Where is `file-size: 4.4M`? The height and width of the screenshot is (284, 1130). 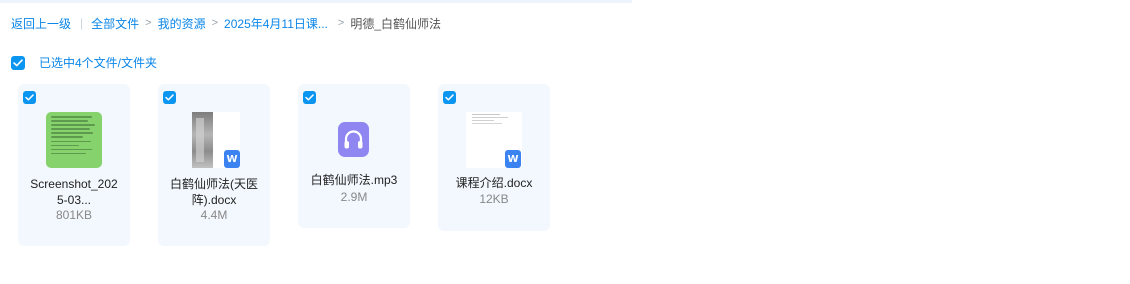 file-size: 4.4M is located at coordinates (214, 215).